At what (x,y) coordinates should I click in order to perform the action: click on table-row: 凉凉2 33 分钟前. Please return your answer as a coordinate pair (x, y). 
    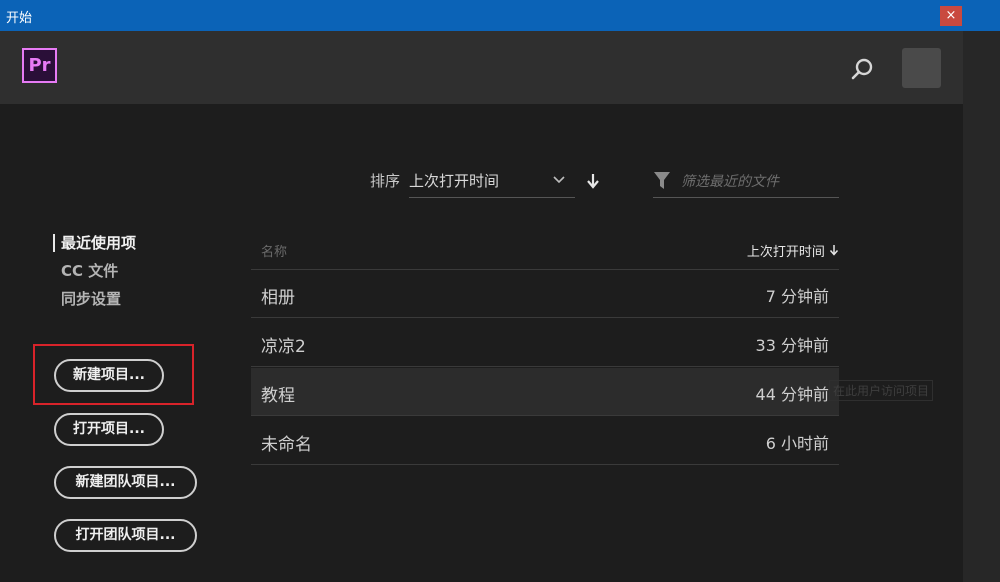
    Looking at the image, I should click on (545, 343).